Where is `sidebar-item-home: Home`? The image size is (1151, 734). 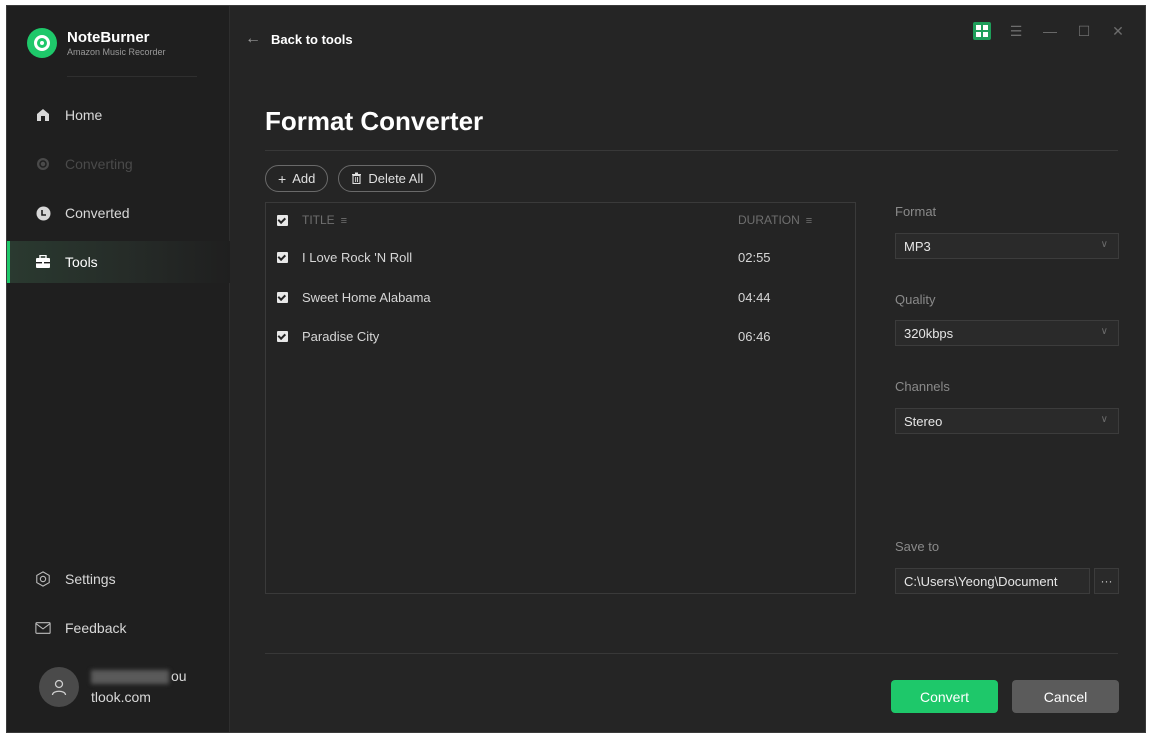
sidebar-item-home: Home is located at coordinates (118, 115).